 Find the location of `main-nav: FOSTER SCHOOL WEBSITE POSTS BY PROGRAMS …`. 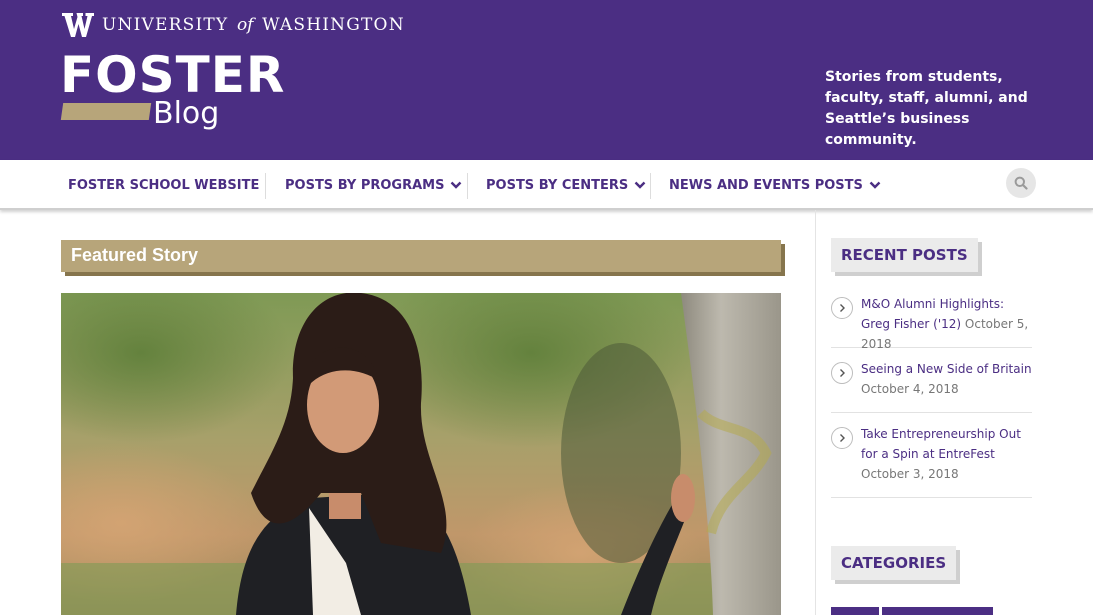

main-nav: FOSTER SCHOOL WEBSITE POSTS BY PROGRAMS … is located at coordinates (546, 185).